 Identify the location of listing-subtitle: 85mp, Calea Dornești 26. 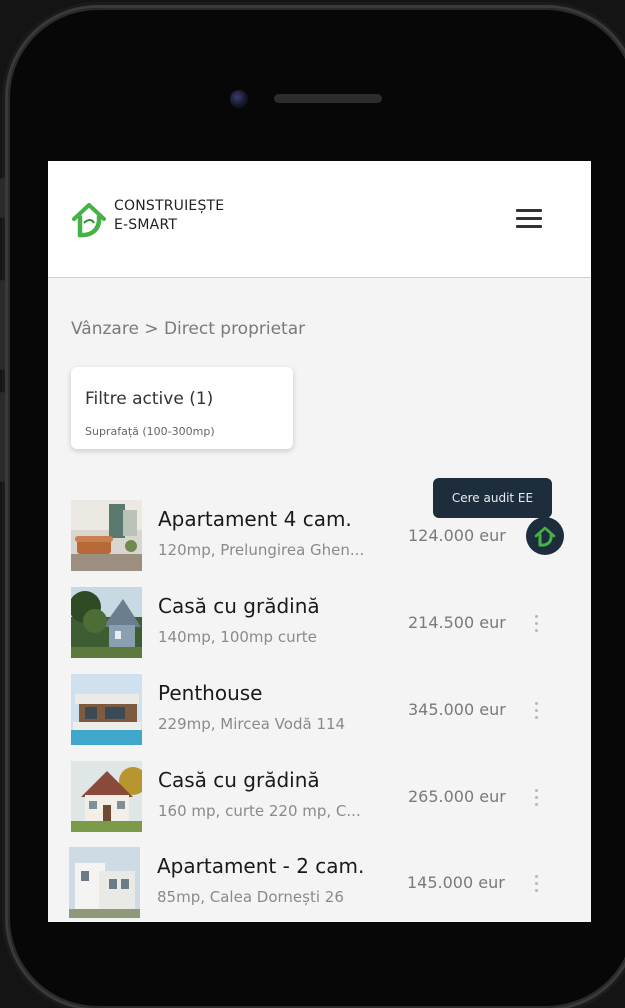
(250, 897).